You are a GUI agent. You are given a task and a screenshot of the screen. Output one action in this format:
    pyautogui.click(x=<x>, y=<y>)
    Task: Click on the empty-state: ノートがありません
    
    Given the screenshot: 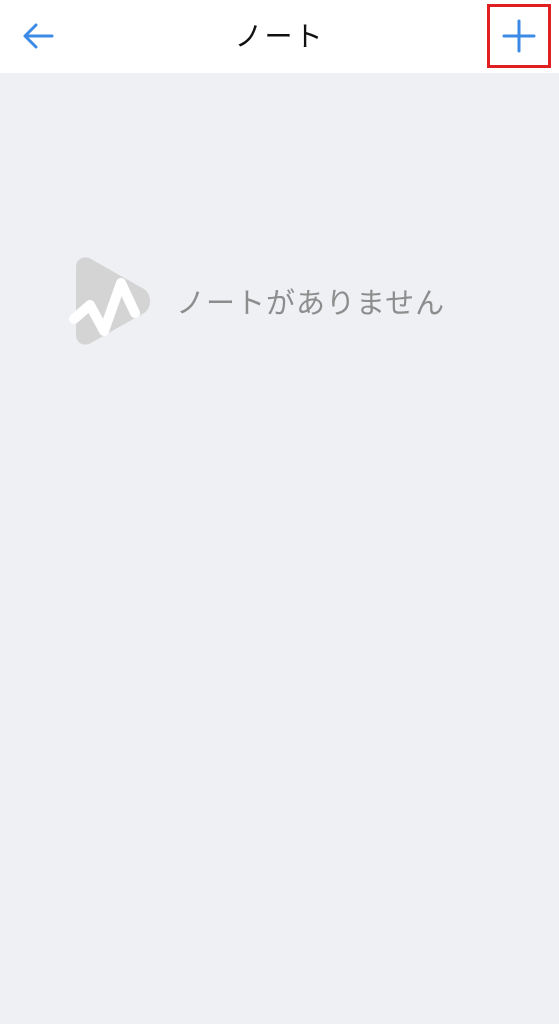 What is the action you would take?
    pyautogui.click(x=255, y=301)
    